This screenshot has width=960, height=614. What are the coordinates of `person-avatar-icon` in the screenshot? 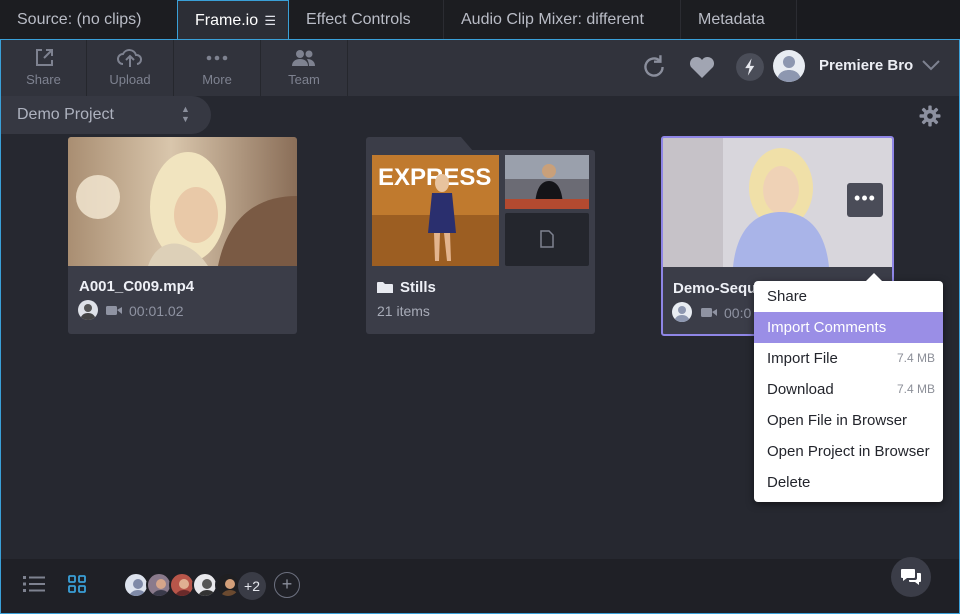 It's located at (88, 312).